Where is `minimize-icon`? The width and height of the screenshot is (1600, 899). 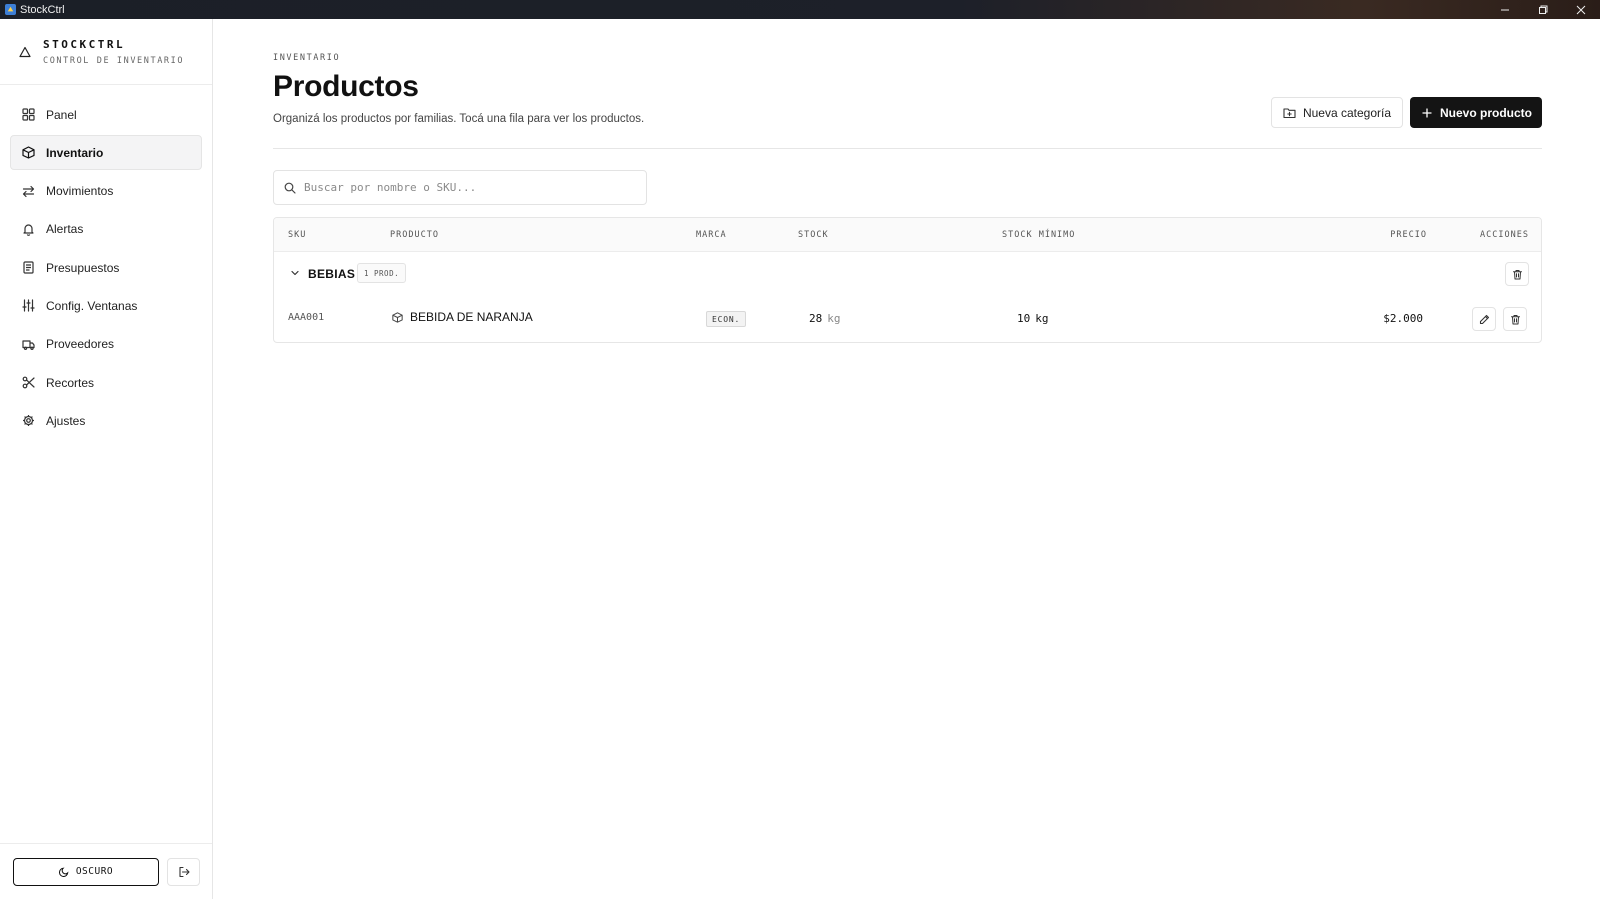 minimize-icon is located at coordinates (1505, 9).